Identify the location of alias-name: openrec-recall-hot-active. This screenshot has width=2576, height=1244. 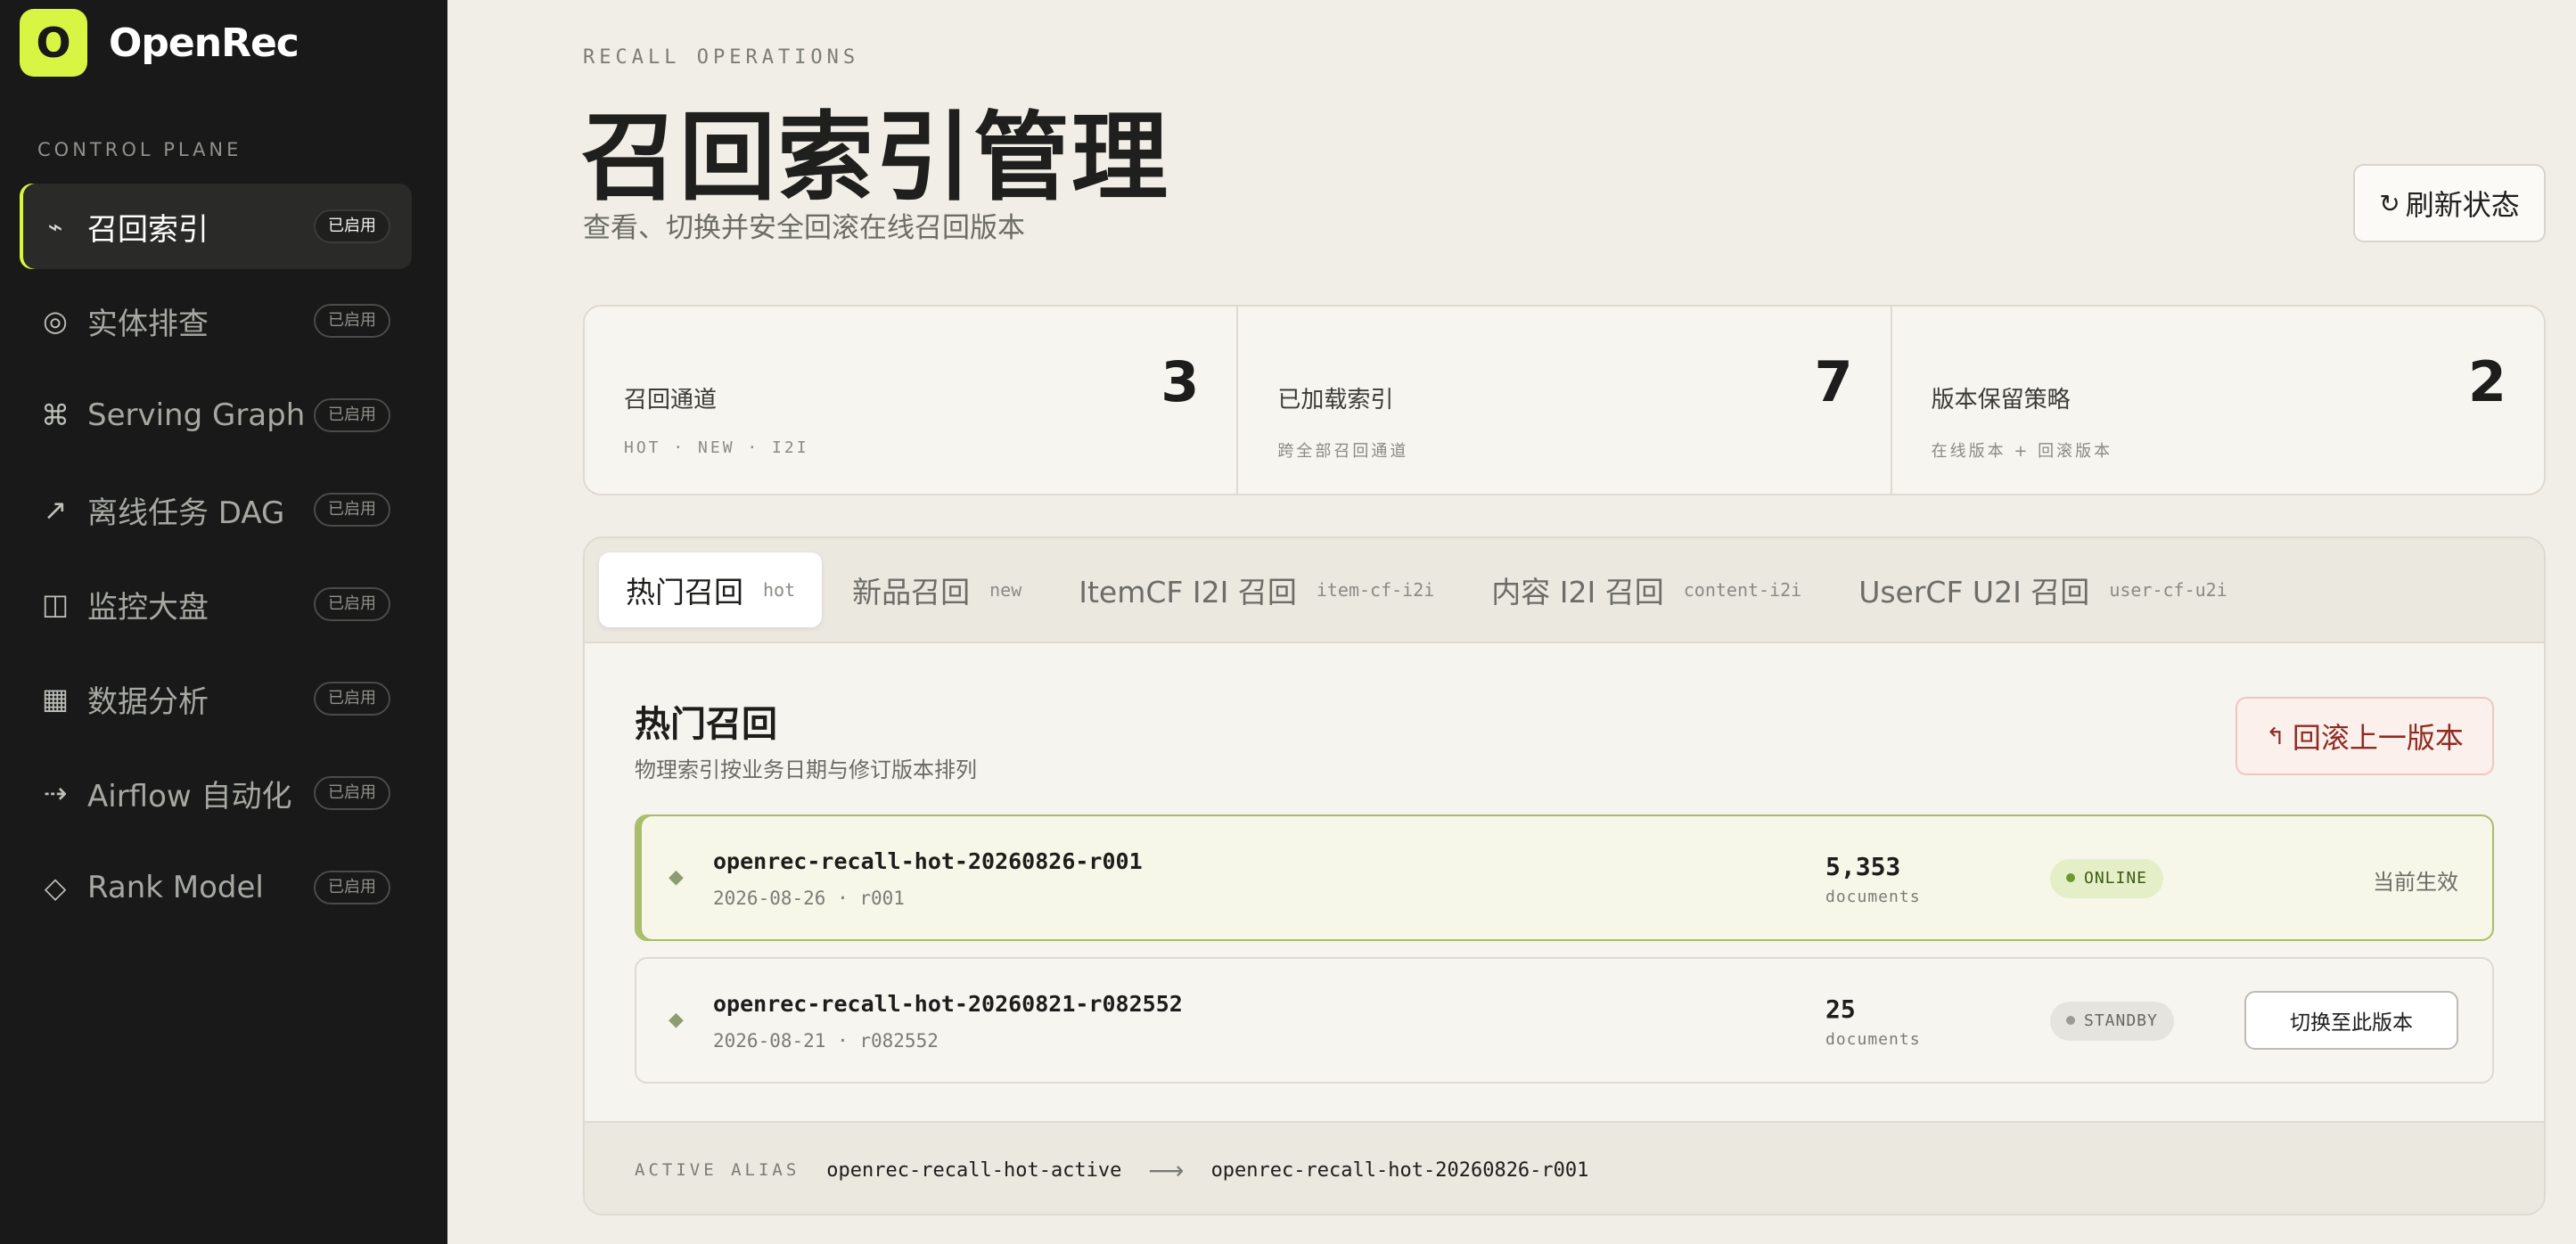
(974, 1170).